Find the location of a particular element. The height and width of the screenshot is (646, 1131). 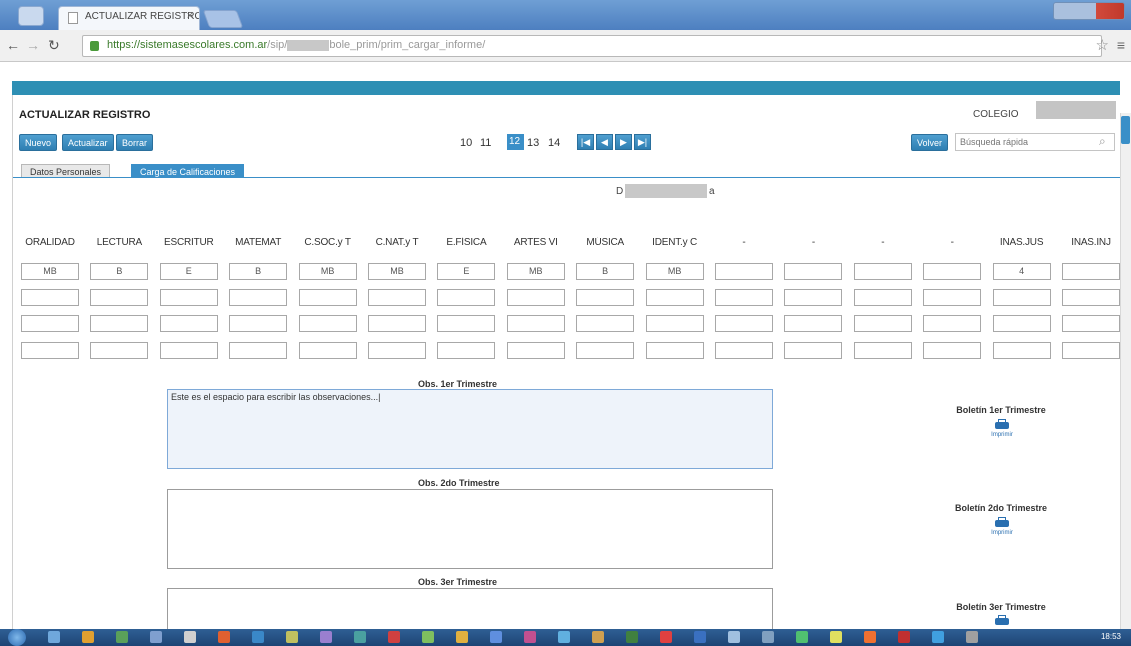

obs-2-textarea is located at coordinates (470, 529).